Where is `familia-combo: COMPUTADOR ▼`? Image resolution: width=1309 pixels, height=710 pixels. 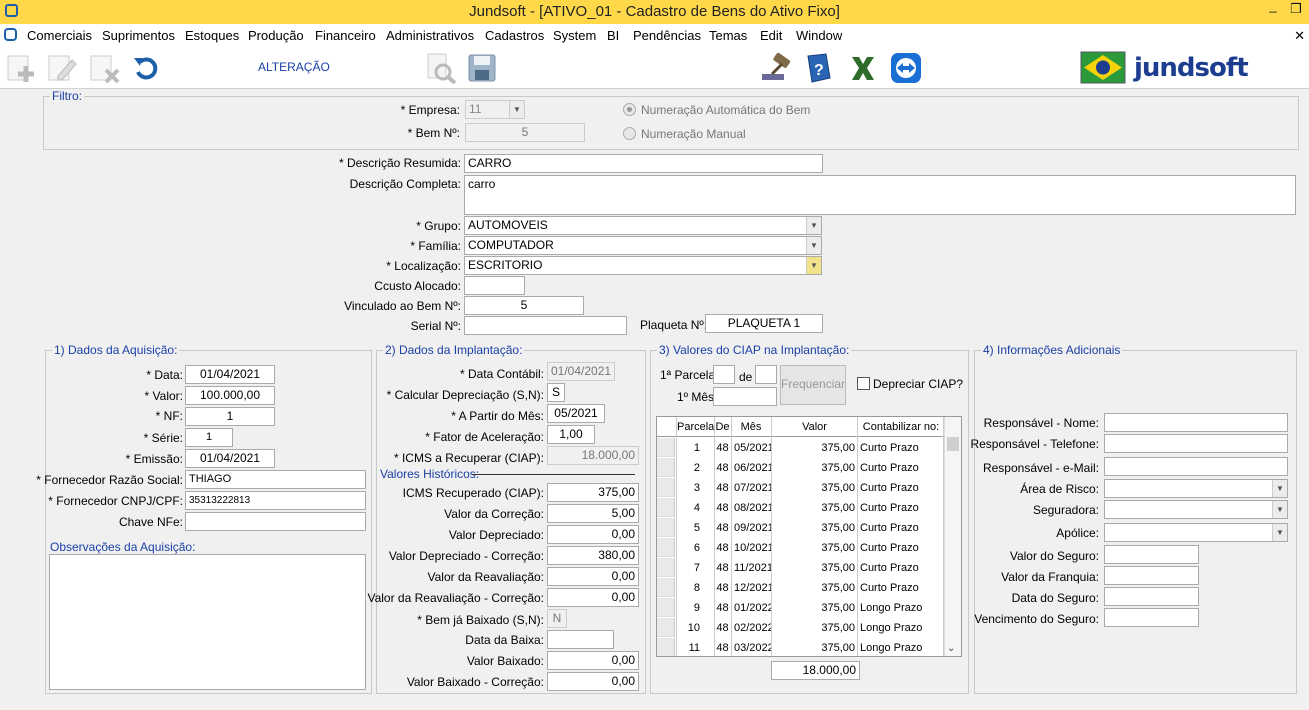 familia-combo: COMPUTADOR ▼ is located at coordinates (643, 245).